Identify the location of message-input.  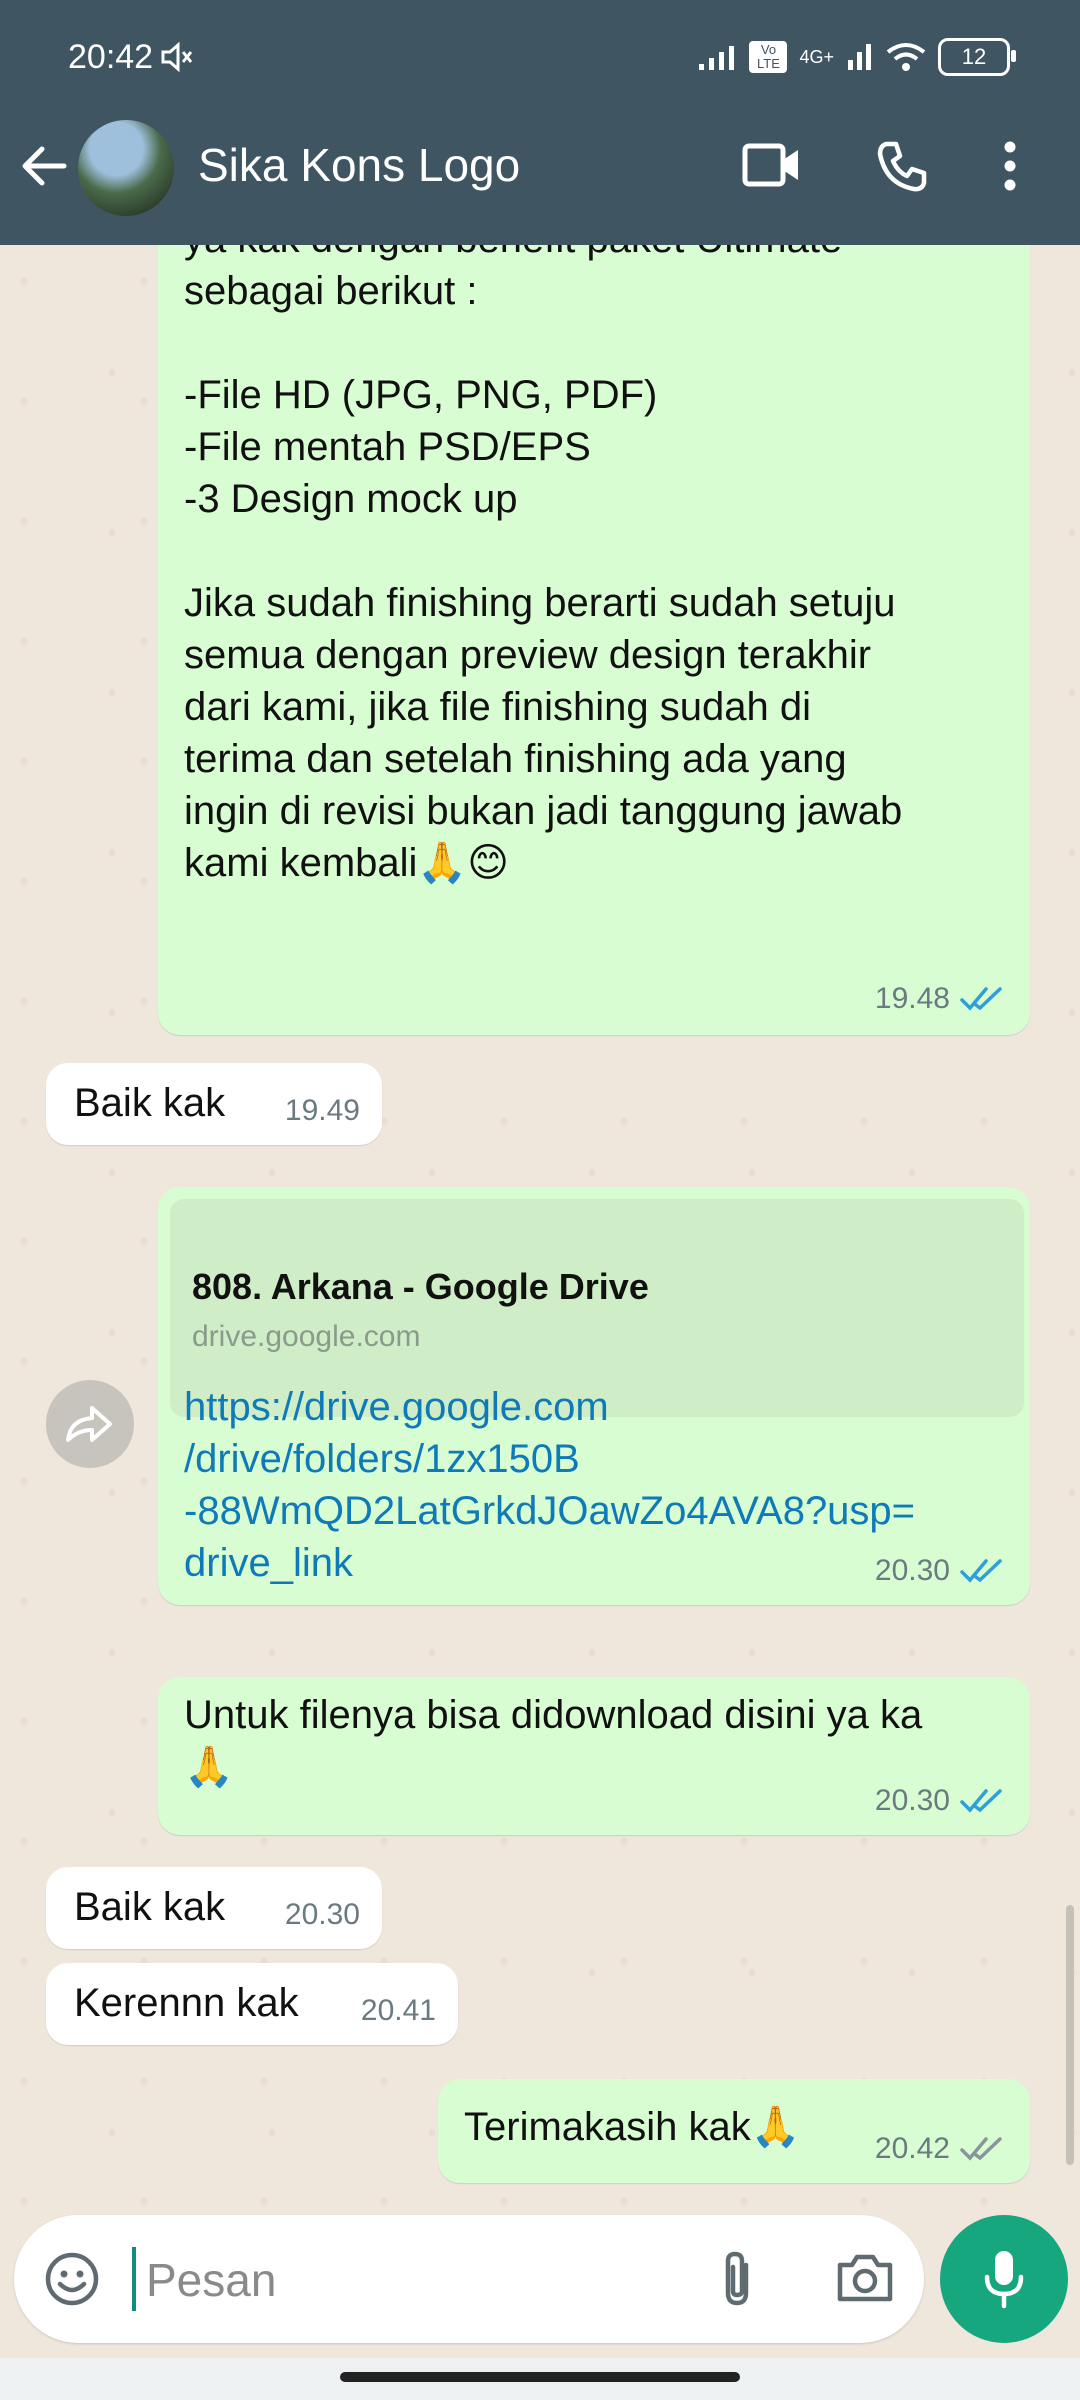
(426, 2280).